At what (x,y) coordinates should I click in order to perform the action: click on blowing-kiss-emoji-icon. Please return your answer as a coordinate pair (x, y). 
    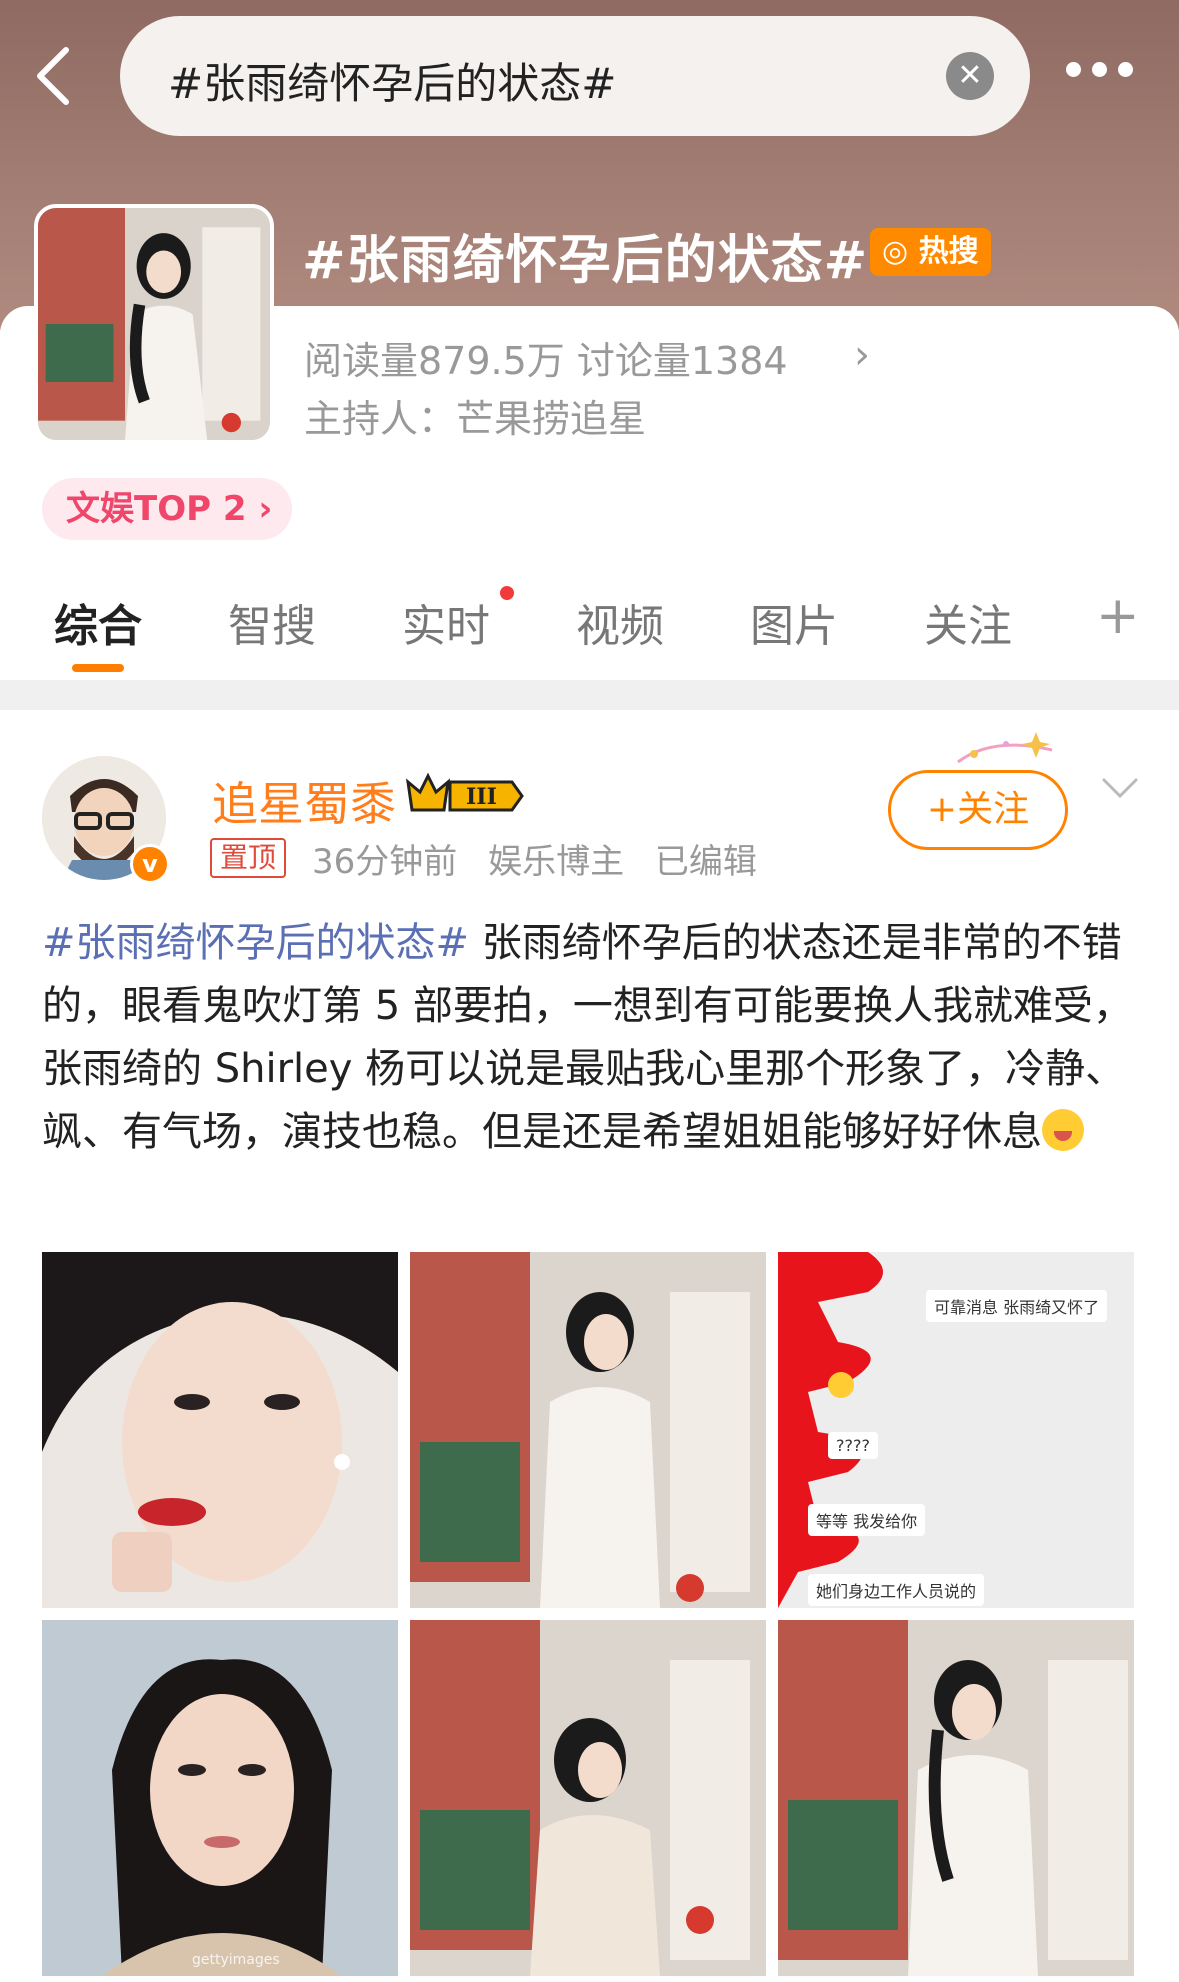
    Looking at the image, I should click on (1063, 1130).